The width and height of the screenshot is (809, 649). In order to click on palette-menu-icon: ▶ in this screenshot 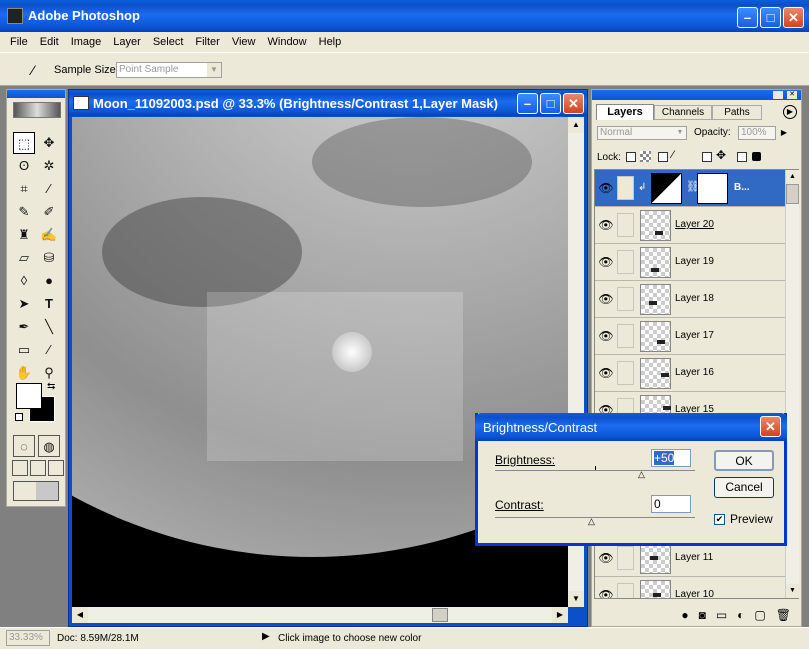, I will do `click(790, 112)`.